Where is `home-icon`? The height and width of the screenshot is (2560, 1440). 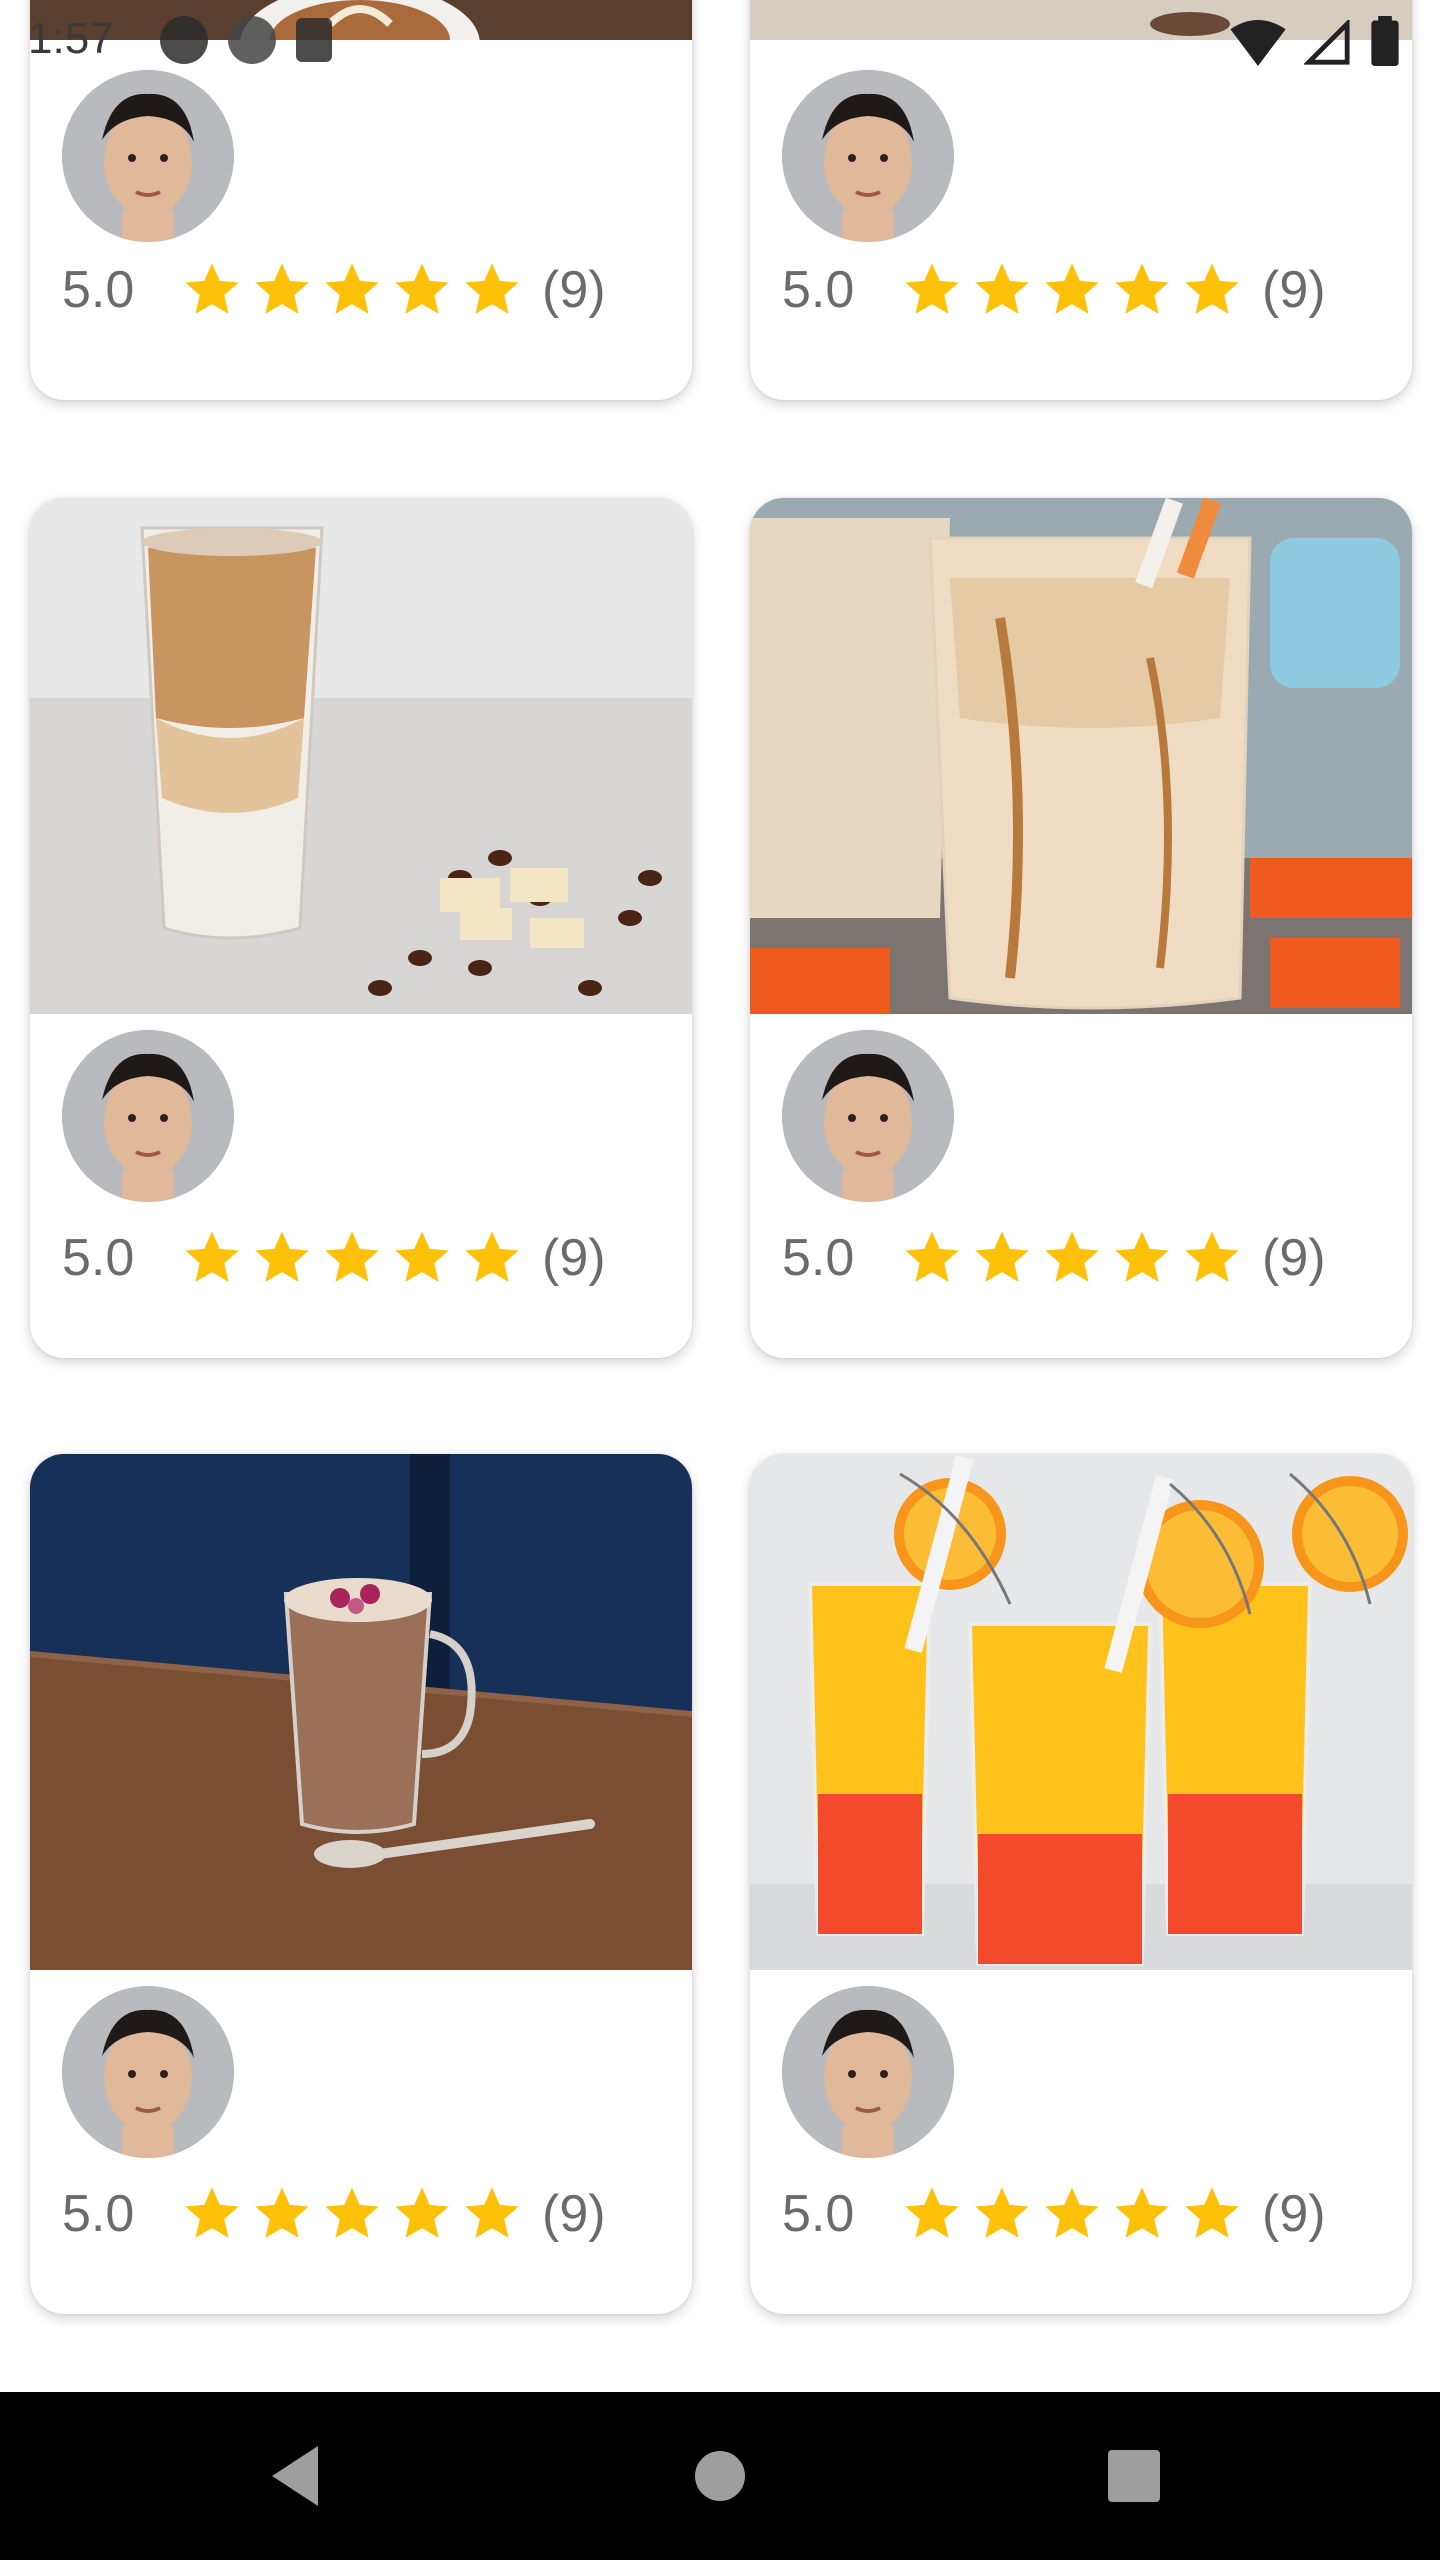
home-icon is located at coordinates (720, 2476).